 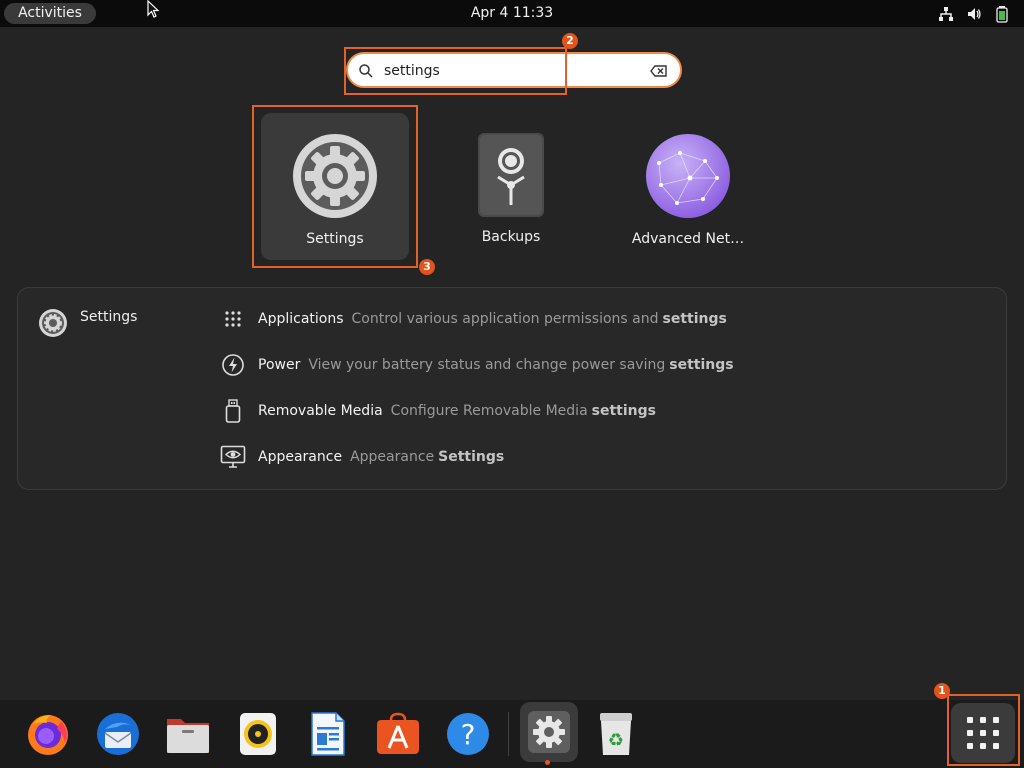 I want to click on dock: ? ♻, so click(x=512, y=734).